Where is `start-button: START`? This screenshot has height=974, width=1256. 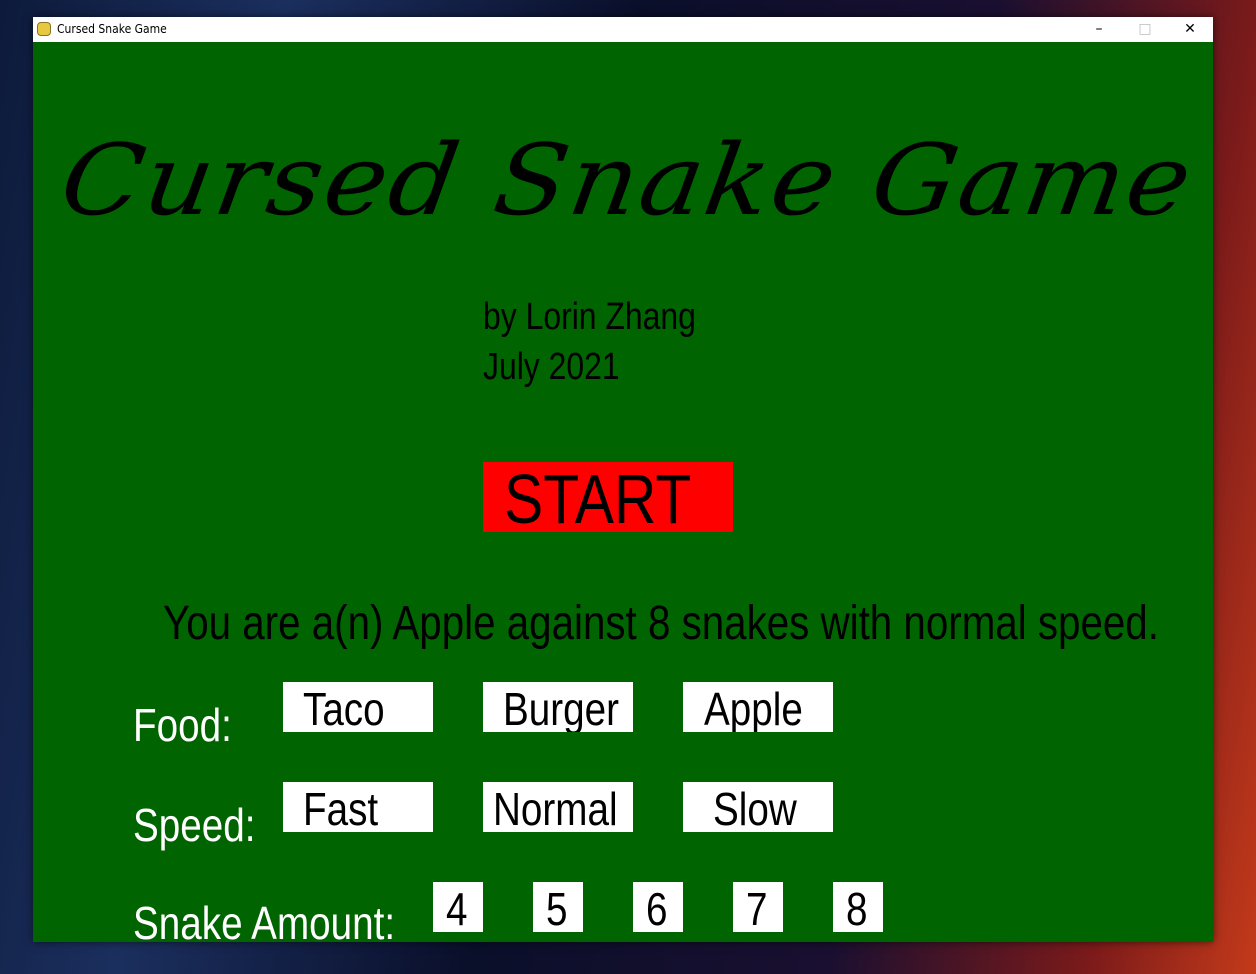 start-button: START is located at coordinates (608, 499).